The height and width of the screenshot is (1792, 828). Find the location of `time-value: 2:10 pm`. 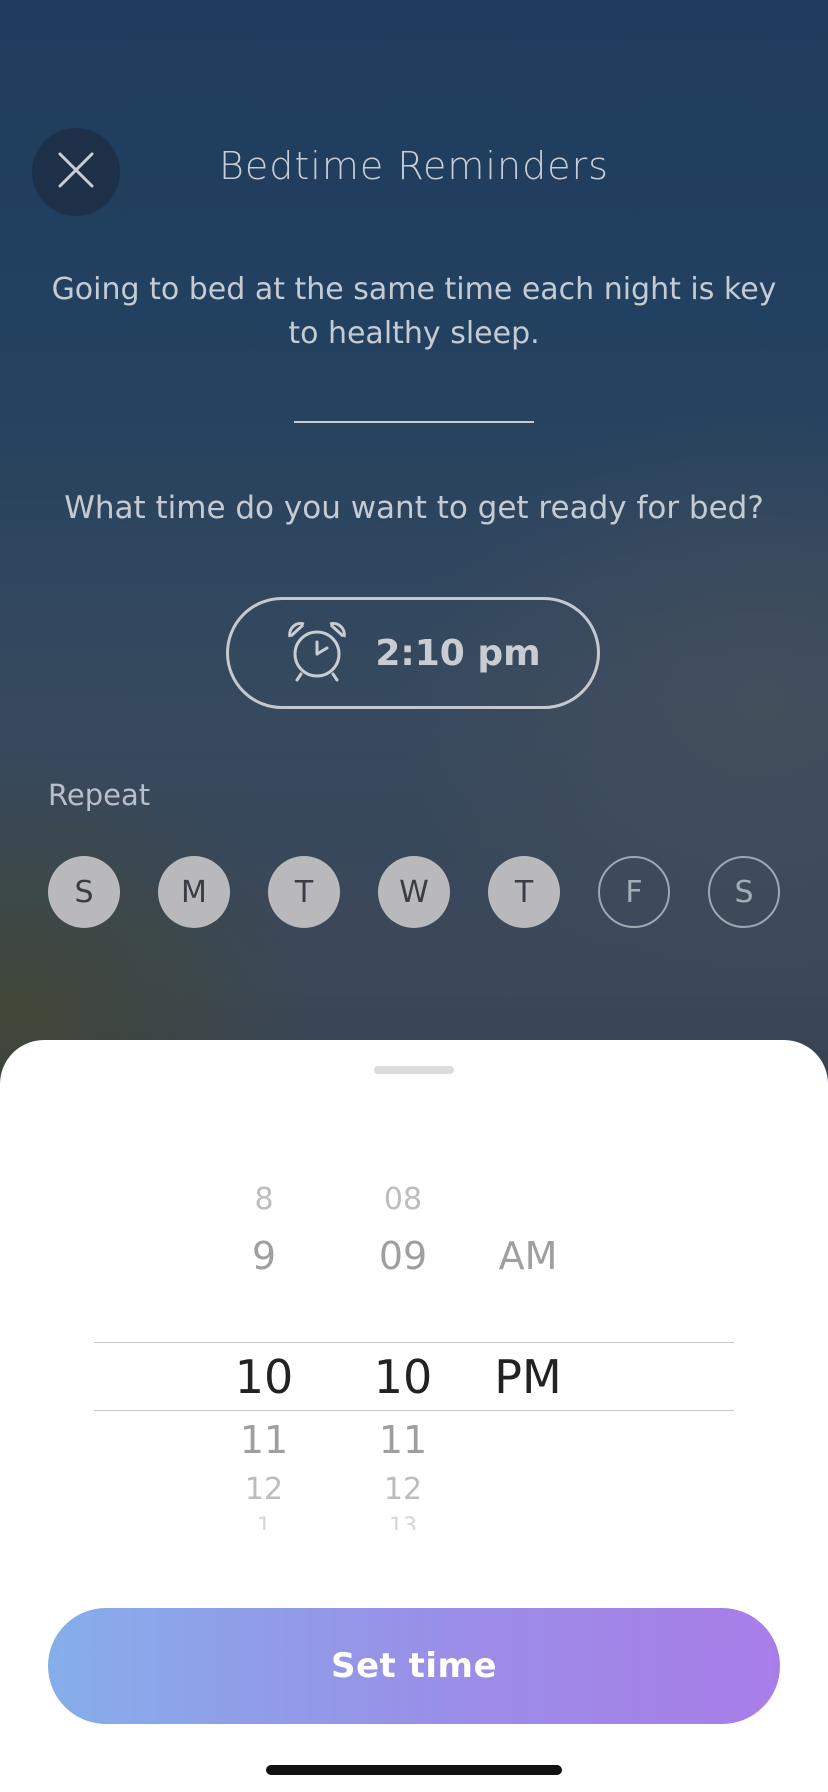

time-value: 2:10 pm is located at coordinates (458, 653).